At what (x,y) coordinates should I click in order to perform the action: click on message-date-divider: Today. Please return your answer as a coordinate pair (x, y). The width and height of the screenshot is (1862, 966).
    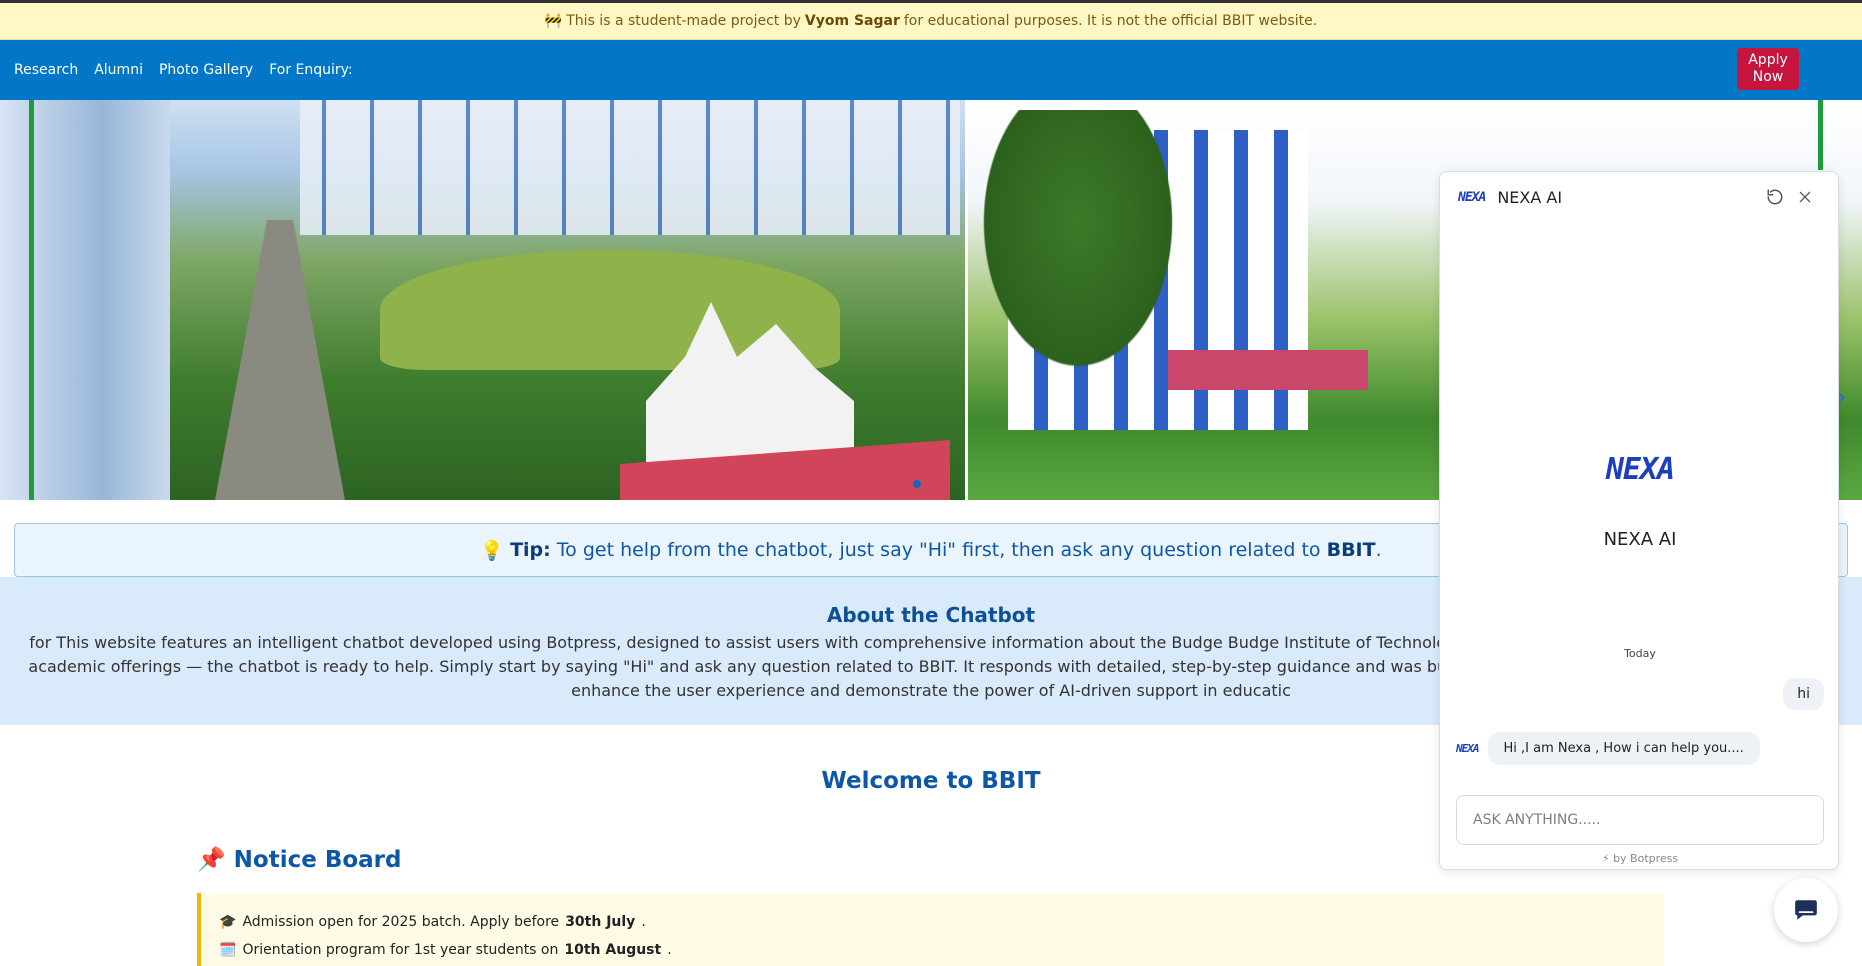
    Looking at the image, I should click on (1640, 653).